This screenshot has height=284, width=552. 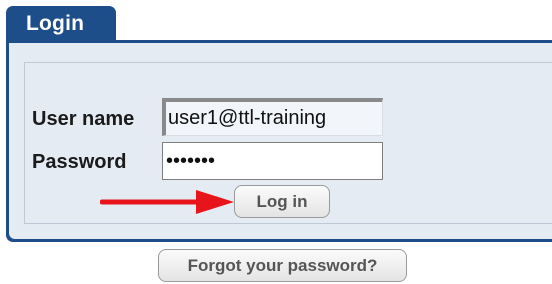 I want to click on username-label: User name, so click(x=83, y=119).